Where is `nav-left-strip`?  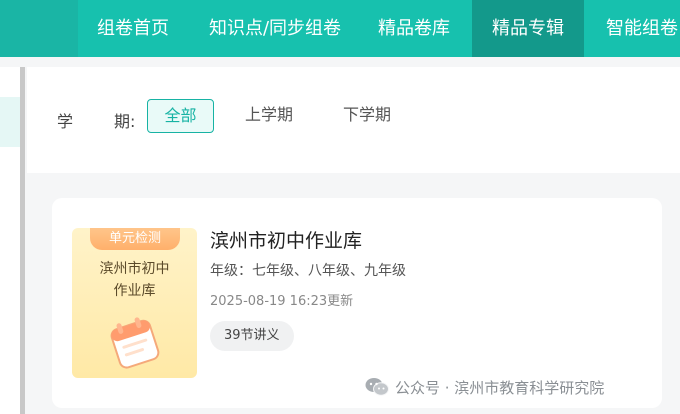
nav-left-strip is located at coordinates (39, 28).